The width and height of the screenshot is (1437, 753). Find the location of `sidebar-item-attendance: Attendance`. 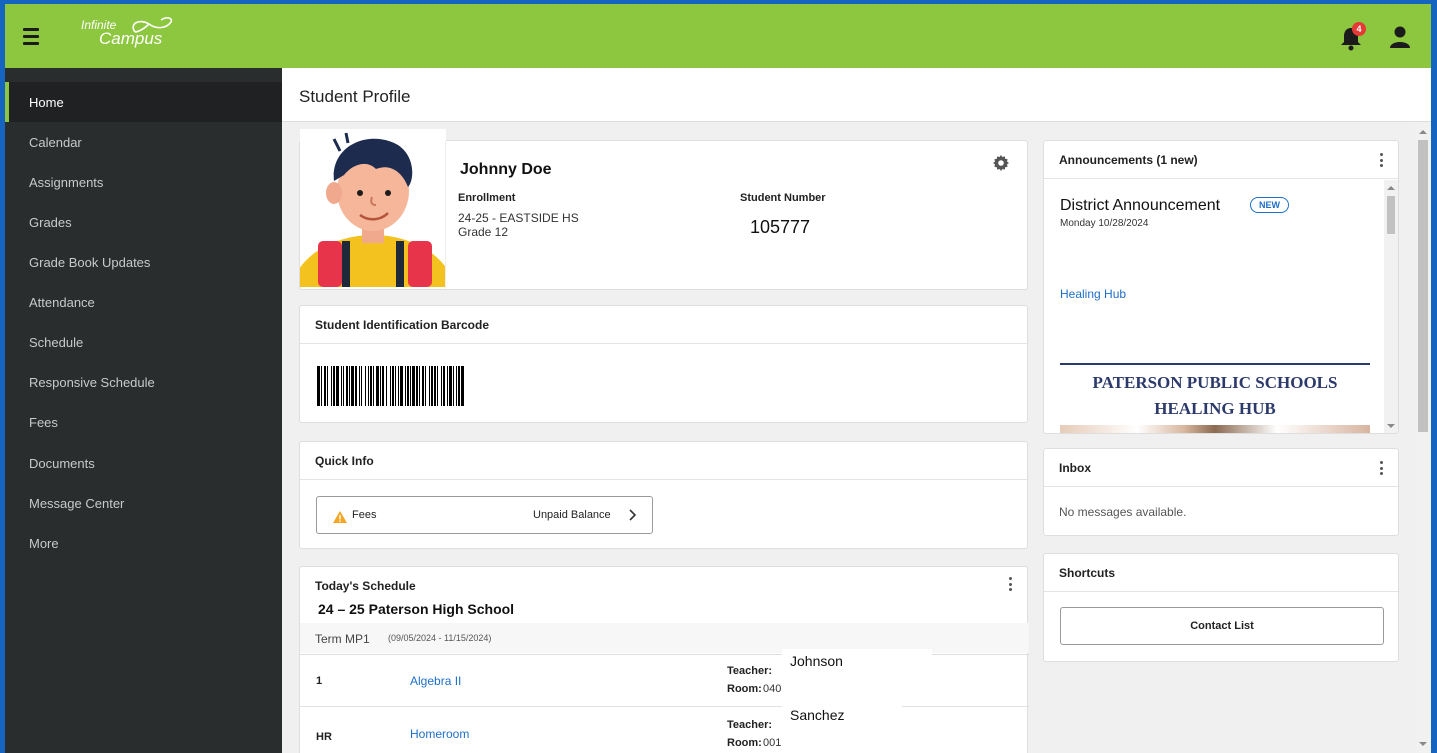

sidebar-item-attendance: Attendance is located at coordinates (143, 302).